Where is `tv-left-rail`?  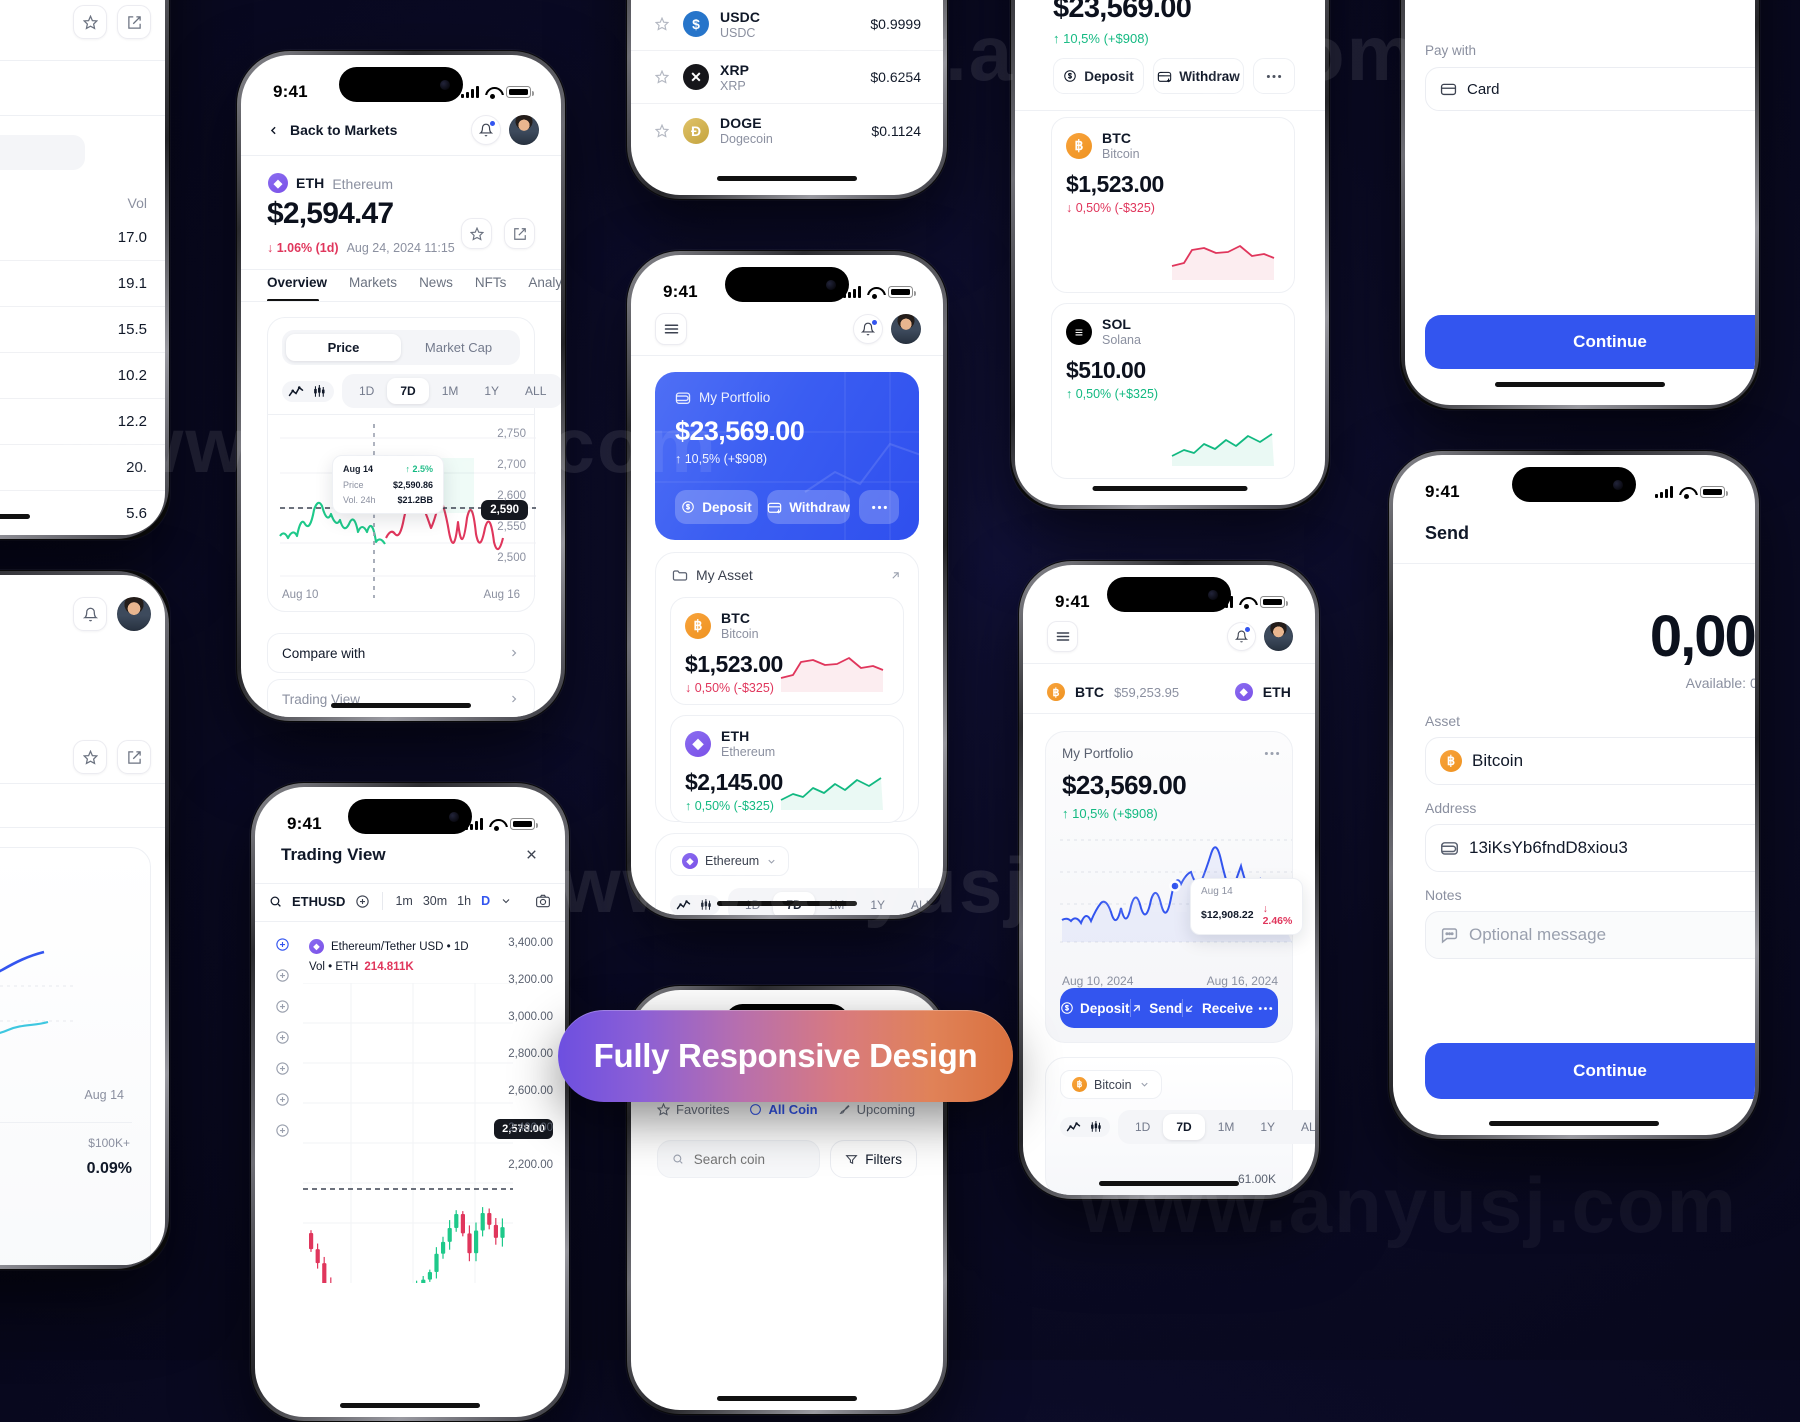 tv-left-rail is located at coordinates (282, 1037).